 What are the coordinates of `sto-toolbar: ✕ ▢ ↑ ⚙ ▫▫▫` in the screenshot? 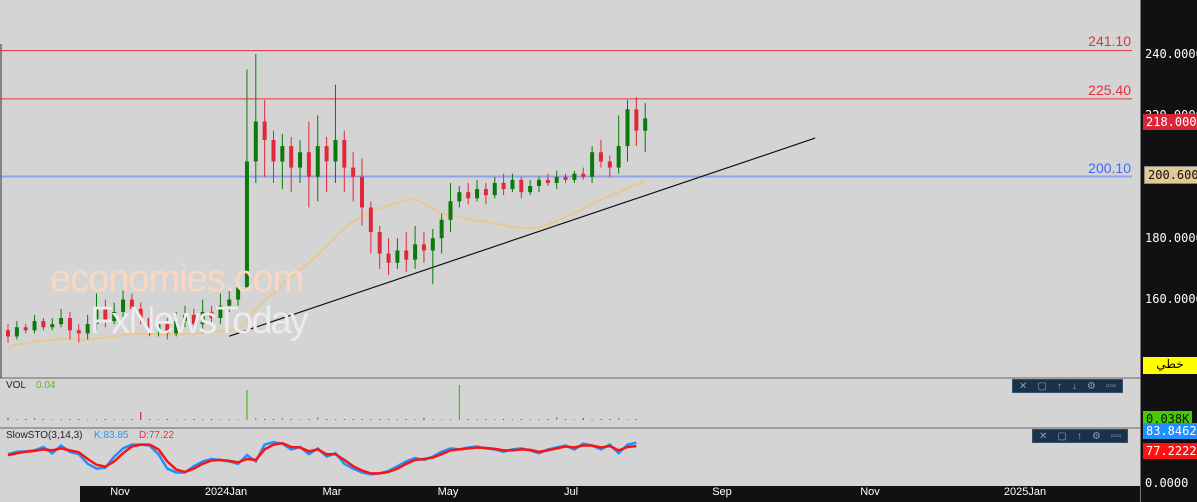 It's located at (1080, 436).